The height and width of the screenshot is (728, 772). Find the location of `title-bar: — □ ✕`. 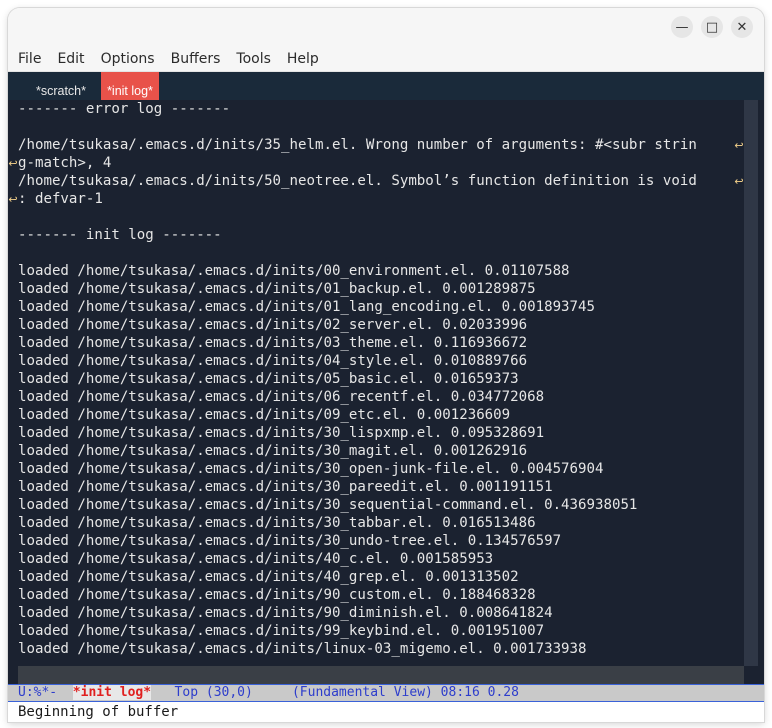

title-bar: — □ ✕ is located at coordinates (386, 27).